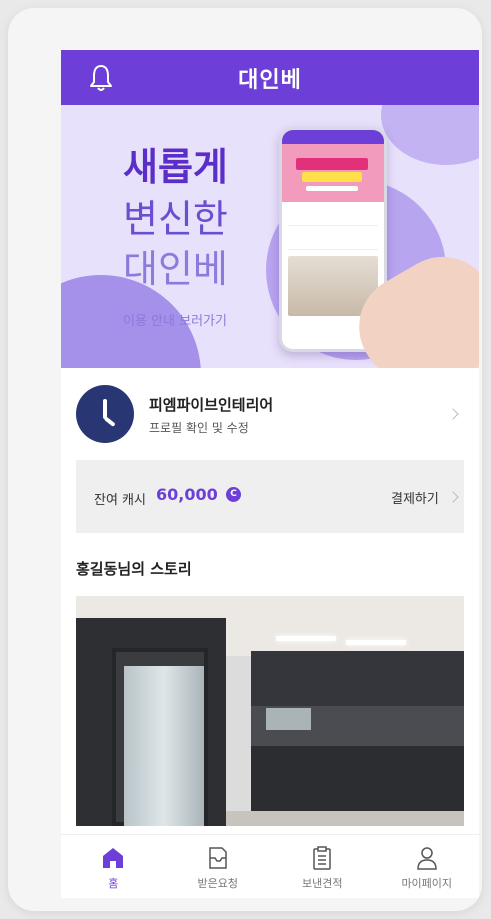  Describe the element at coordinates (175, 319) in the screenshot. I see `banner-guide-link: 이용 안내 보러가기` at that location.